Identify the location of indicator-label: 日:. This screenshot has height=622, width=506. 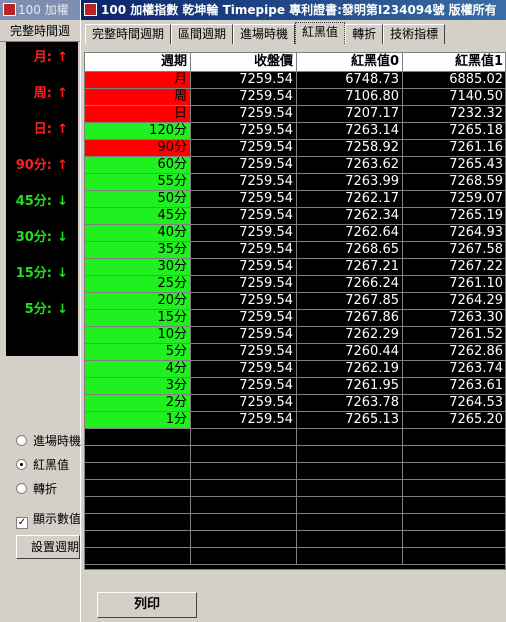
(42, 129).